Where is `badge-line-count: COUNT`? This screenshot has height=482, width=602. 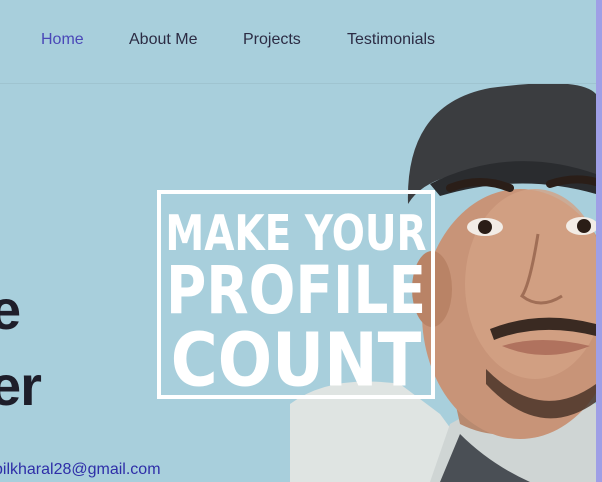 badge-line-count: COUNT is located at coordinates (296, 362).